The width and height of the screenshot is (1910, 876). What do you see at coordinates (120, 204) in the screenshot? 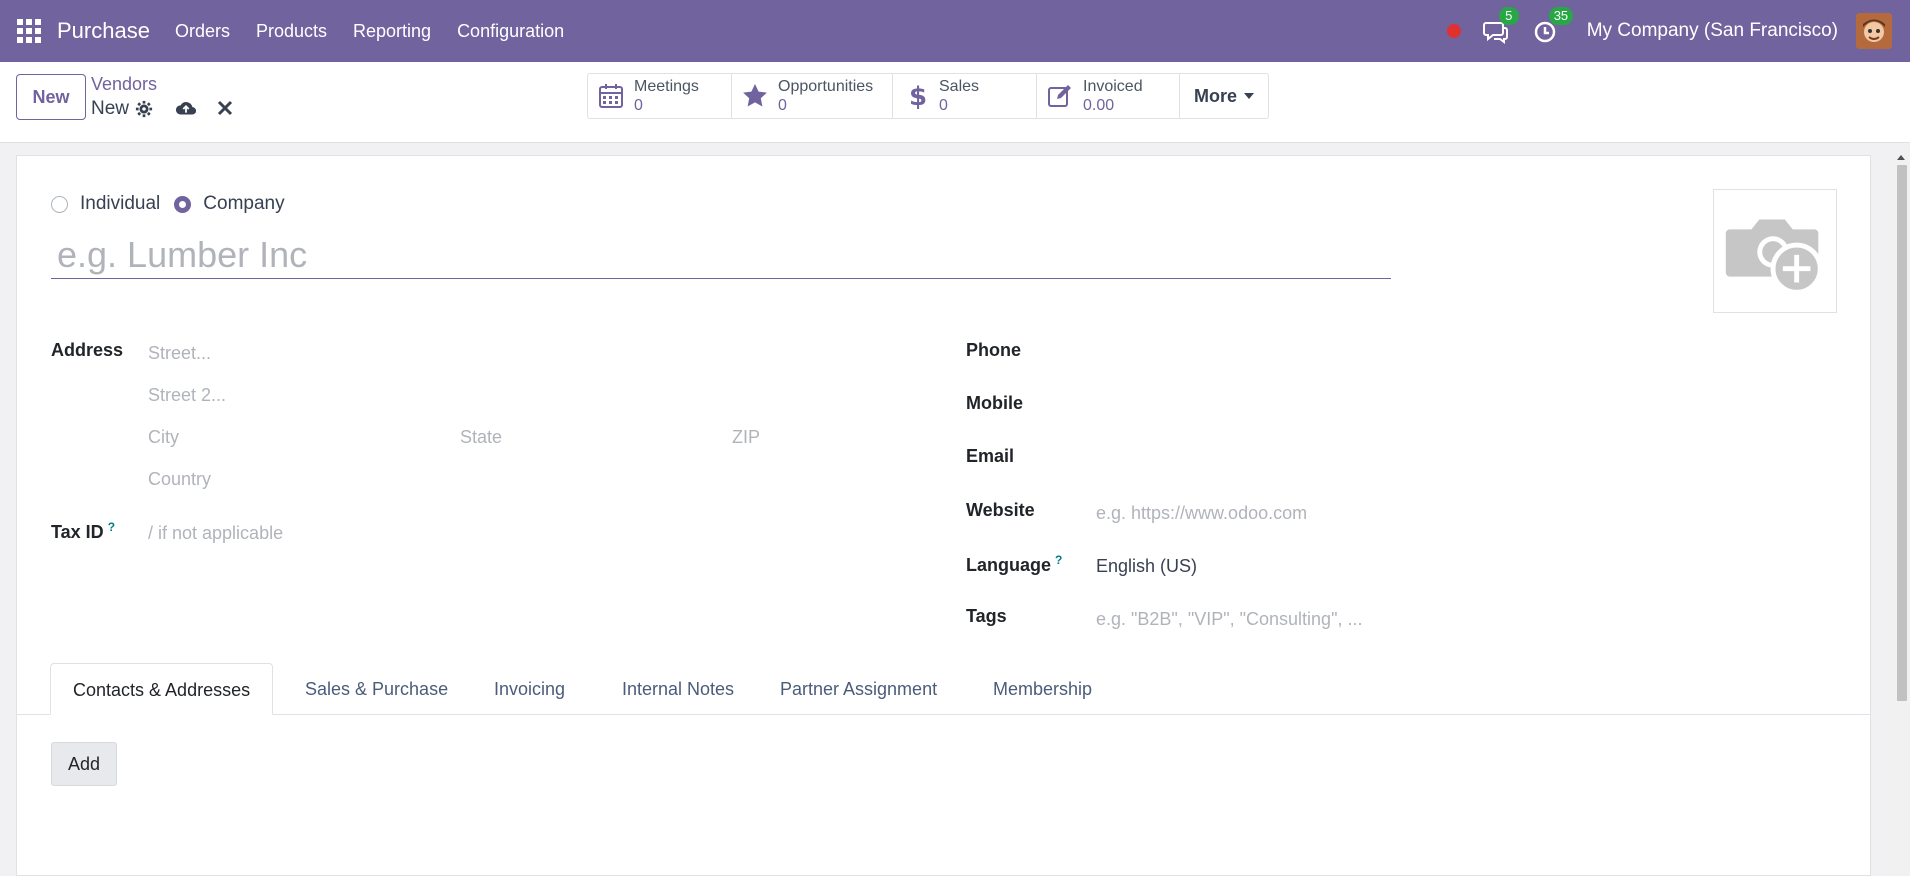
I see `radio-individual-label: Individual` at bounding box center [120, 204].